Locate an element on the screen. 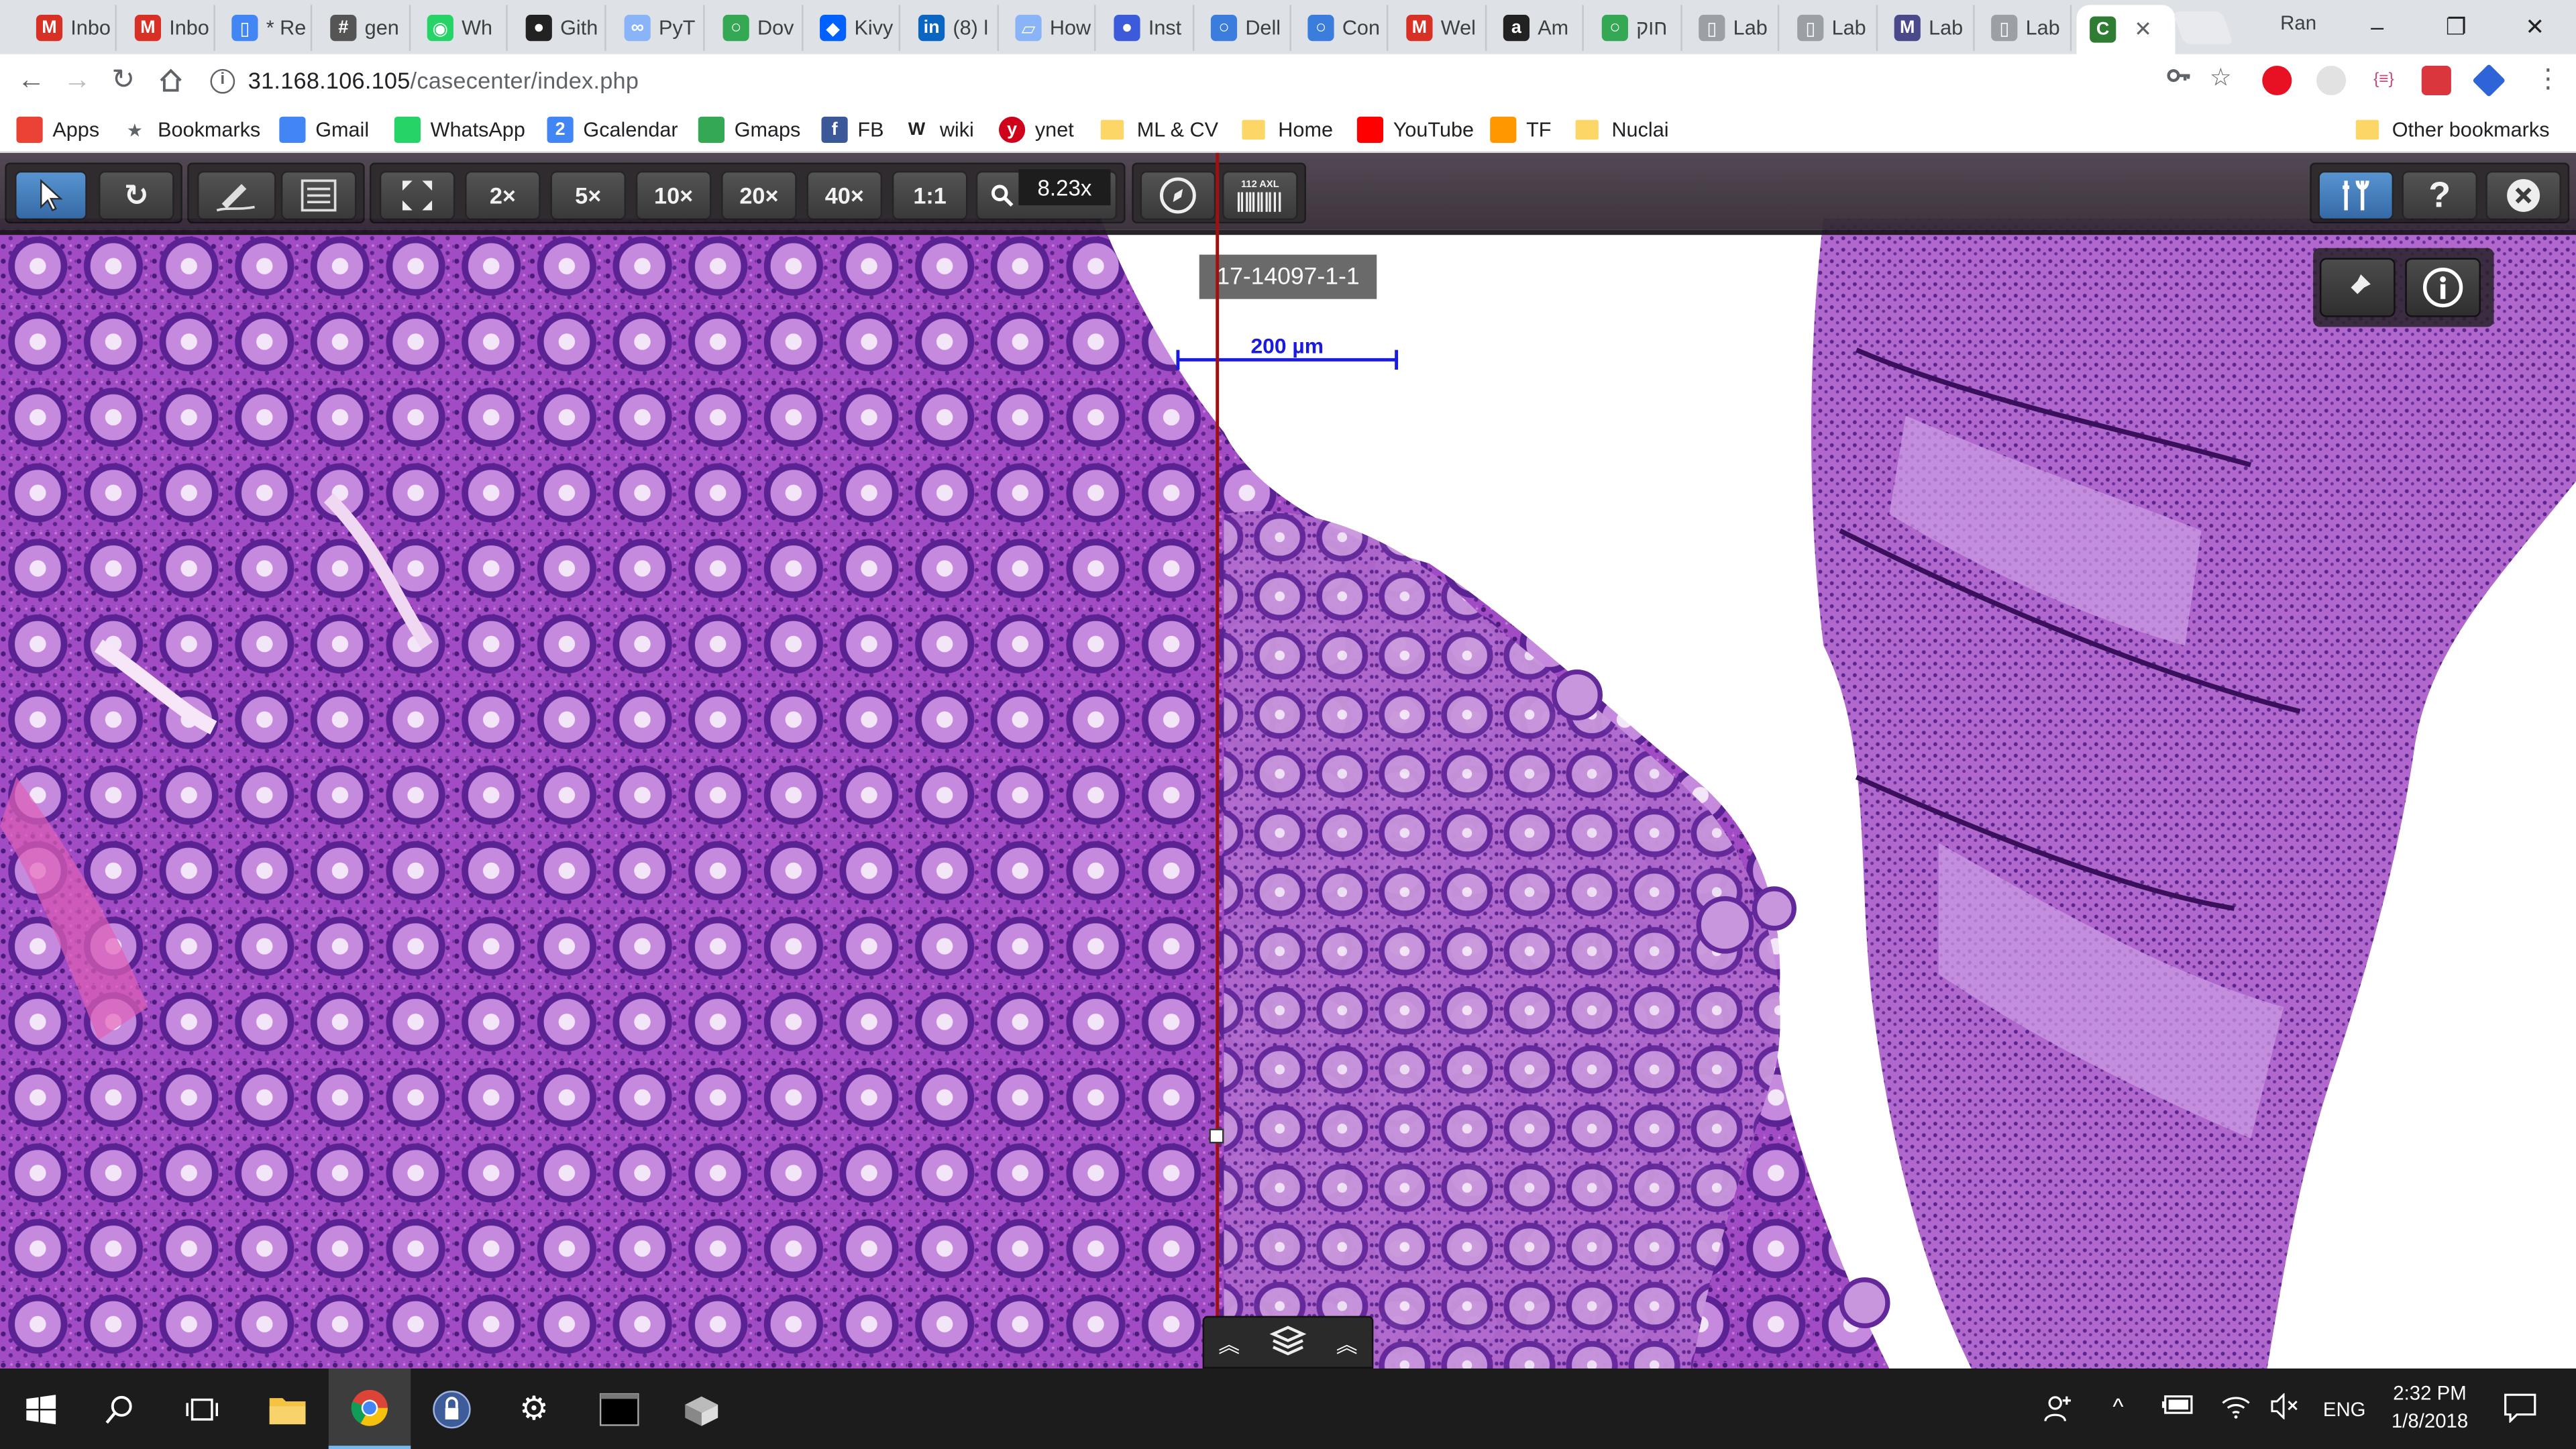 The image size is (2576, 1449). bookmark-7: Wwiki is located at coordinates (939, 129).